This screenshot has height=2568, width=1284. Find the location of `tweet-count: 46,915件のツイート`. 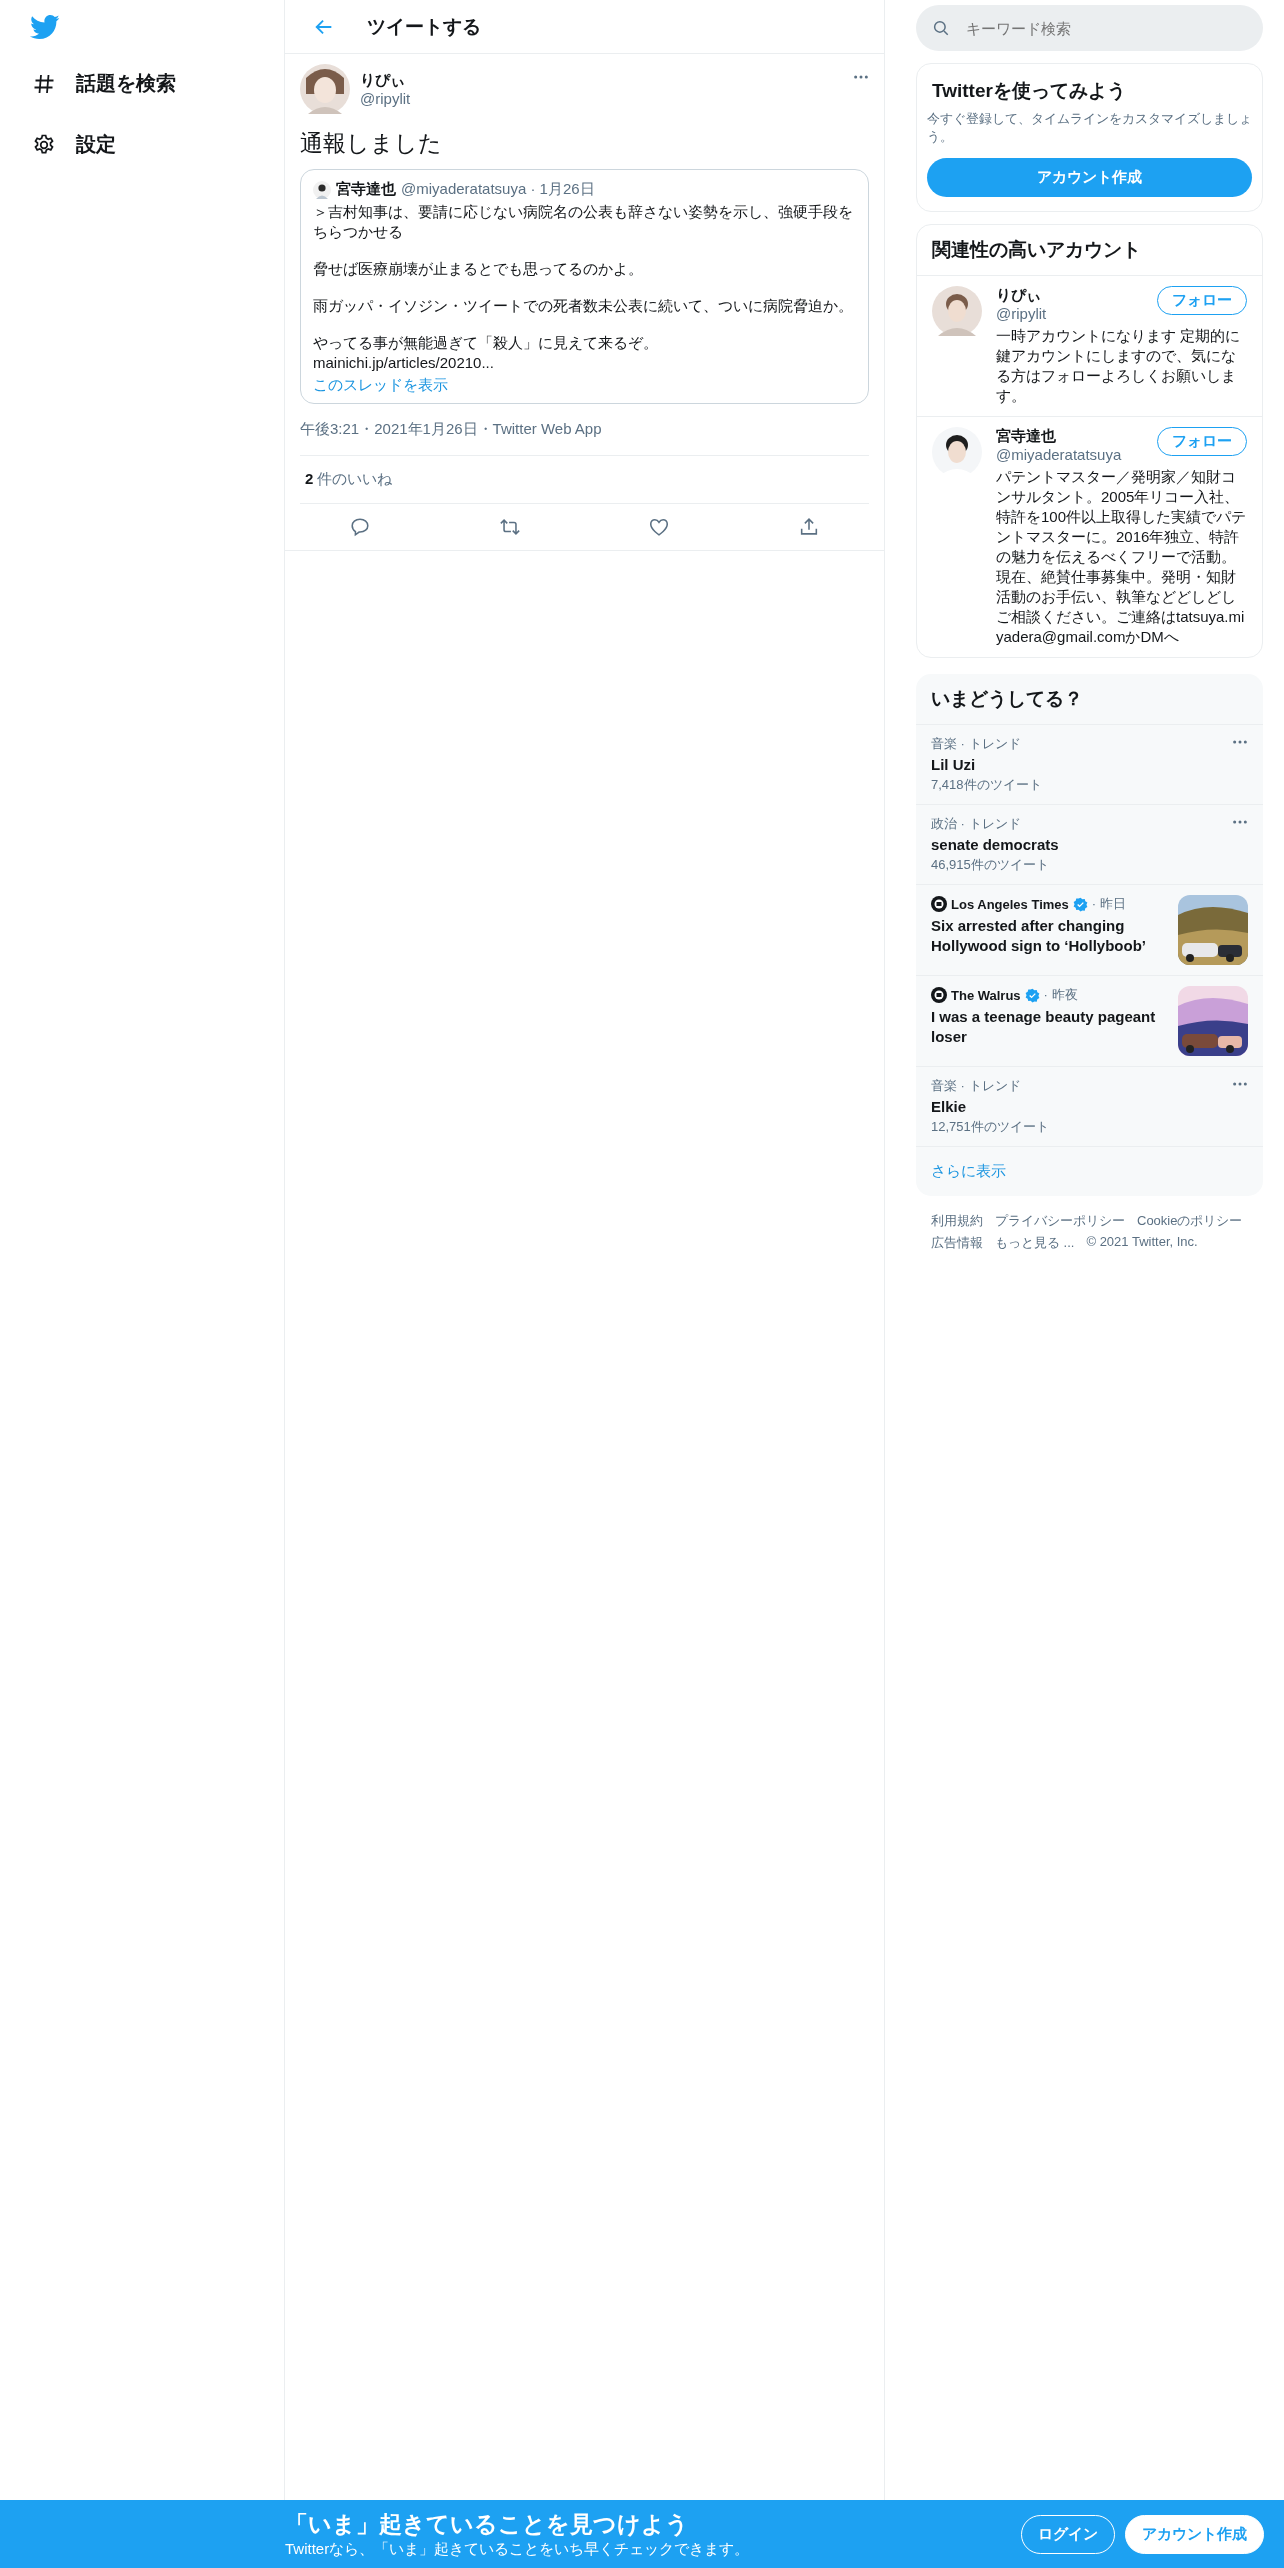

tweet-count: 46,915件のツイート is located at coordinates (990, 865).